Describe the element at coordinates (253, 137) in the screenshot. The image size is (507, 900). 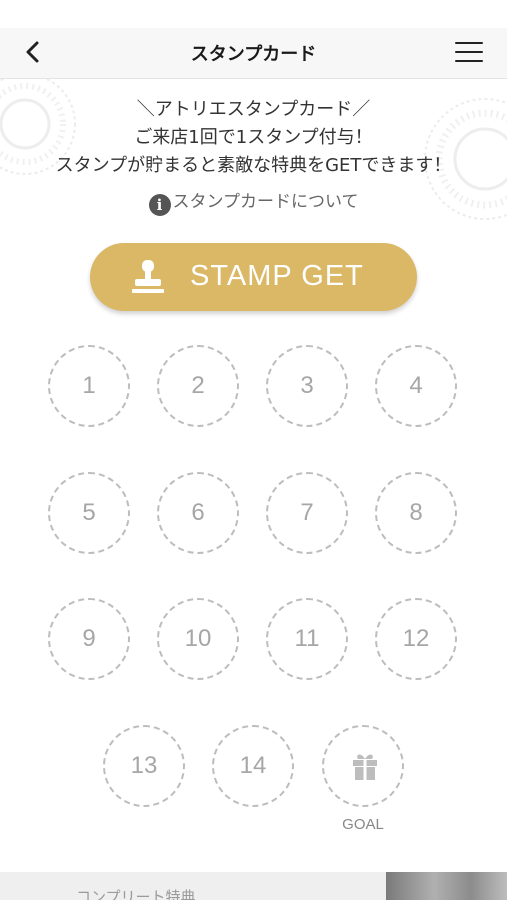
I see `intro-line-2: ご来店1回で1スタンプ付与！` at that location.